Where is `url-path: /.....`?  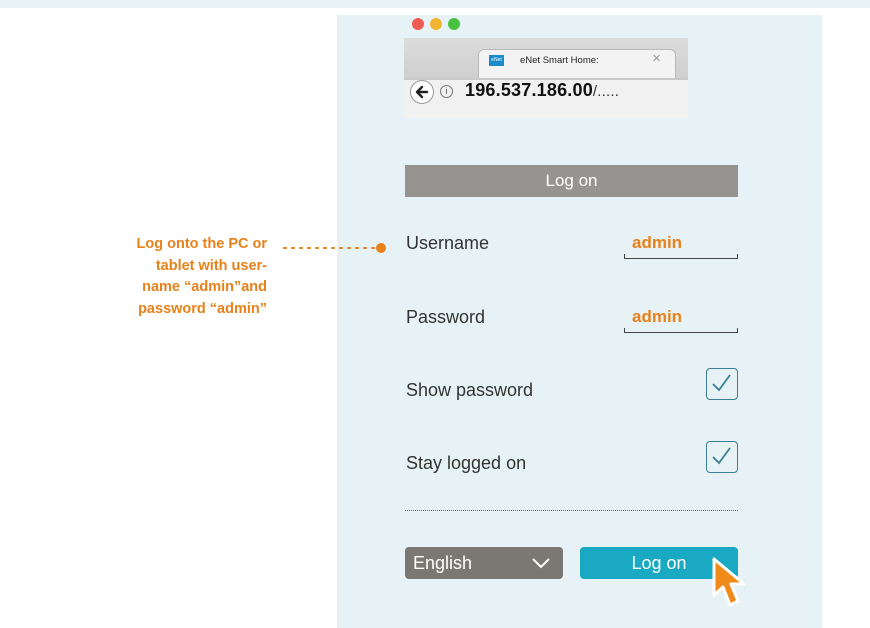
url-path: /..... is located at coordinates (606, 91).